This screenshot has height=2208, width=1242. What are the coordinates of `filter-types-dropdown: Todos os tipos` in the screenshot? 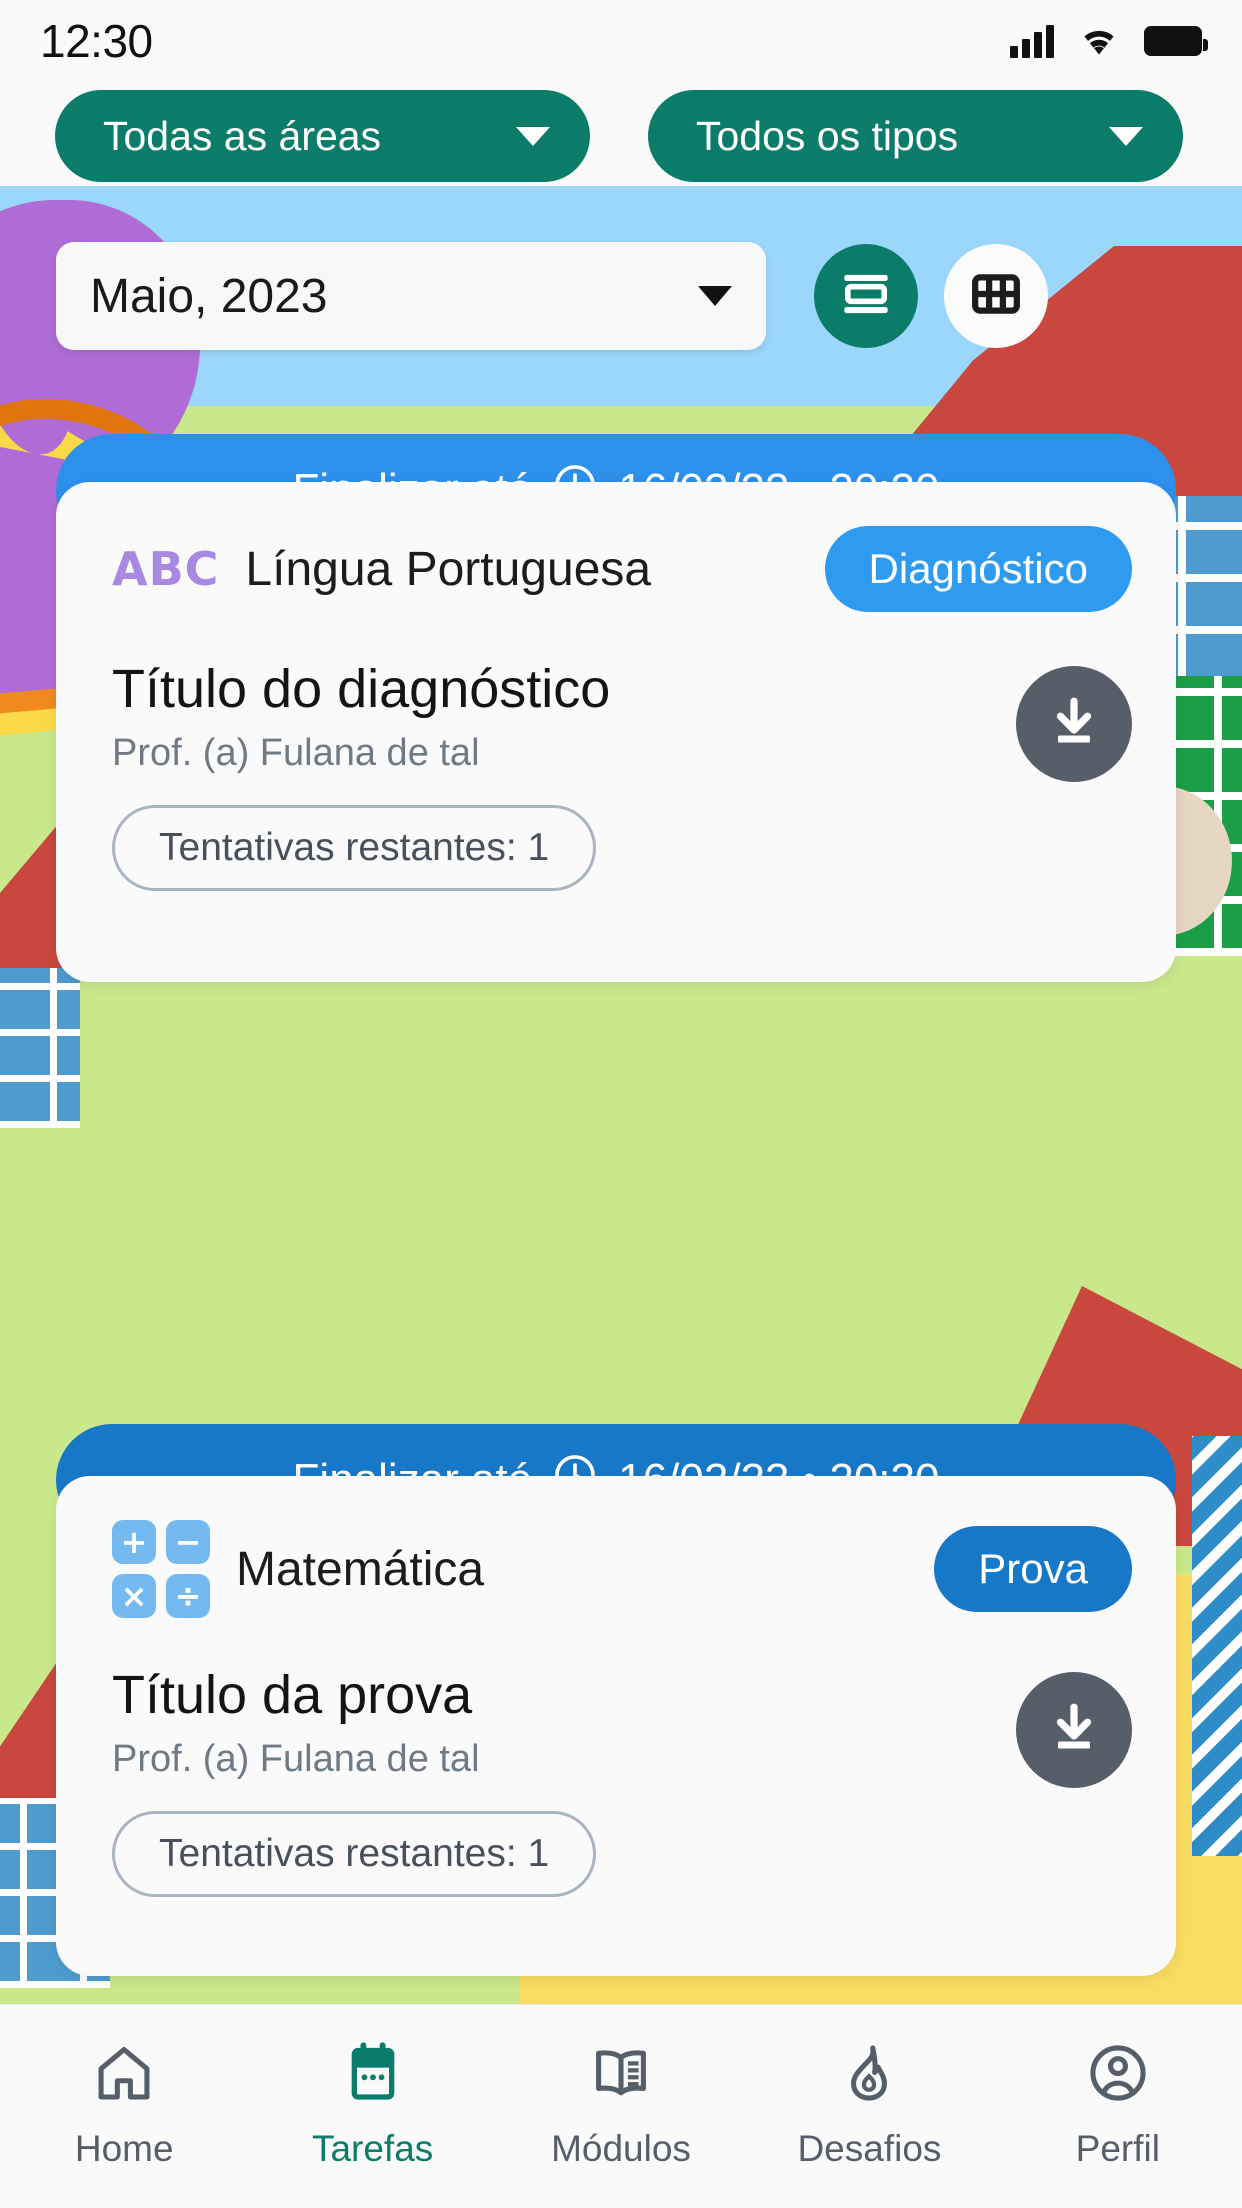 It's located at (915, 136).